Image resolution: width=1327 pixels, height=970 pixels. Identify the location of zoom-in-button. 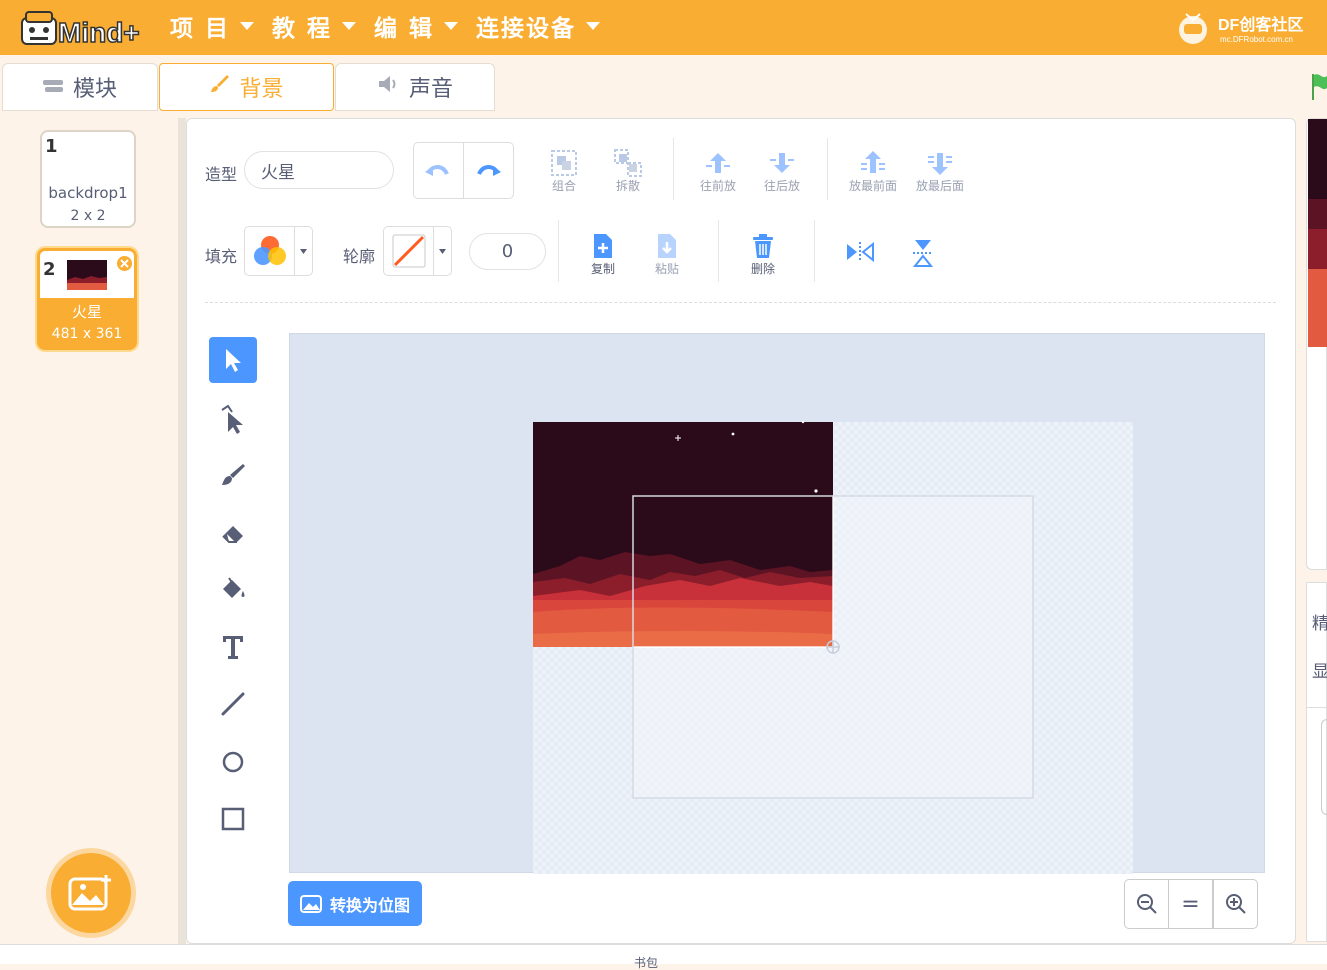
(1235, 904).